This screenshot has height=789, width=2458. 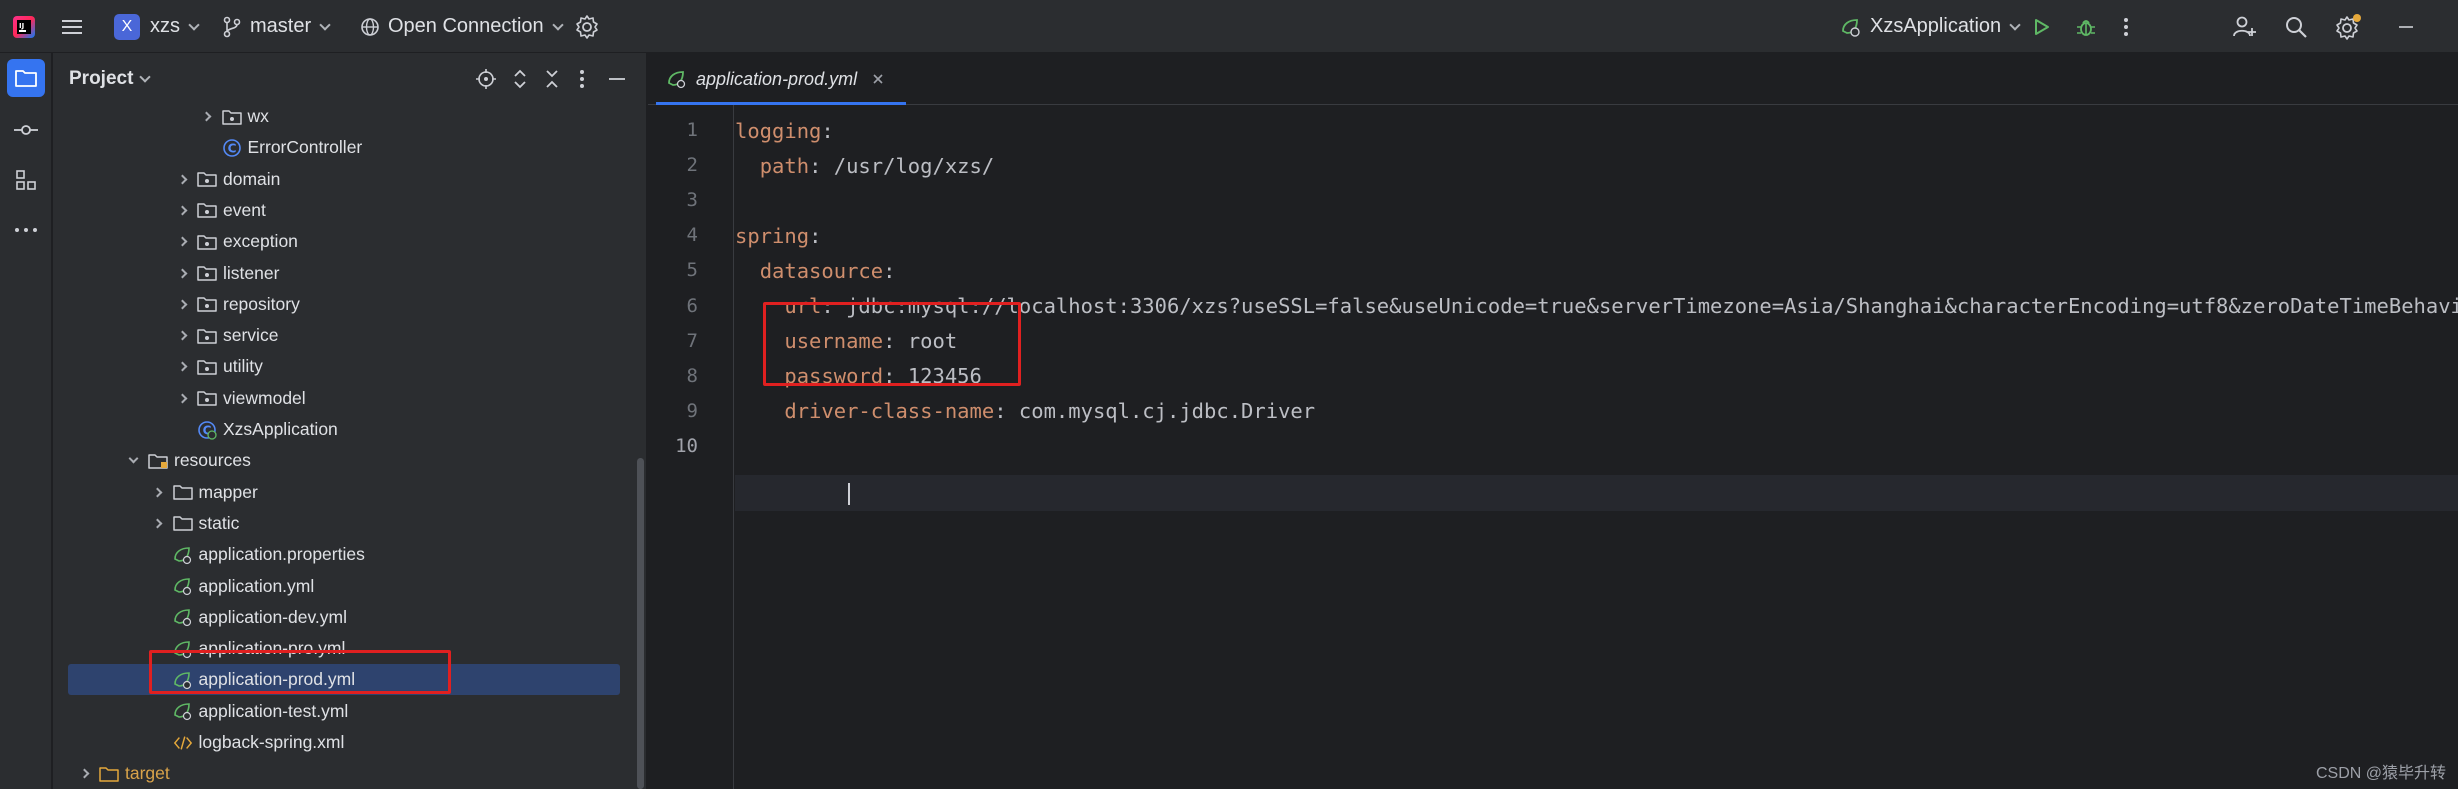 I want to click on run-config-selector: XzsApplication, so click(x=1930, y=26).